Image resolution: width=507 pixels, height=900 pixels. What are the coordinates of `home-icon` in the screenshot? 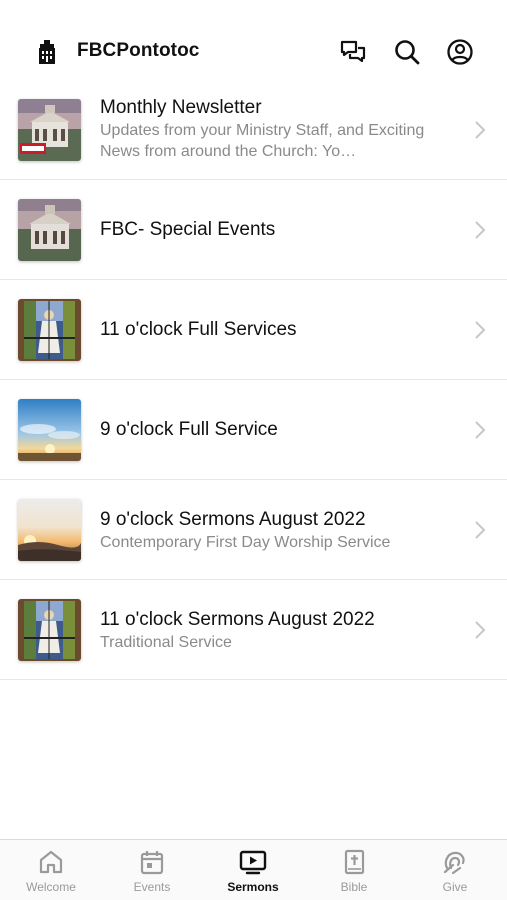 It's located at (51, 862).